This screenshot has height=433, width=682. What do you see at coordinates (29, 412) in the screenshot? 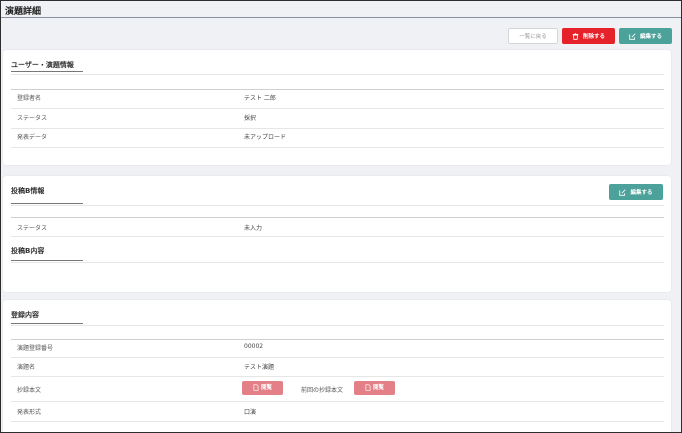
I see `row-label-presentation-format: 発表形式` at bounding box center [29, 412].